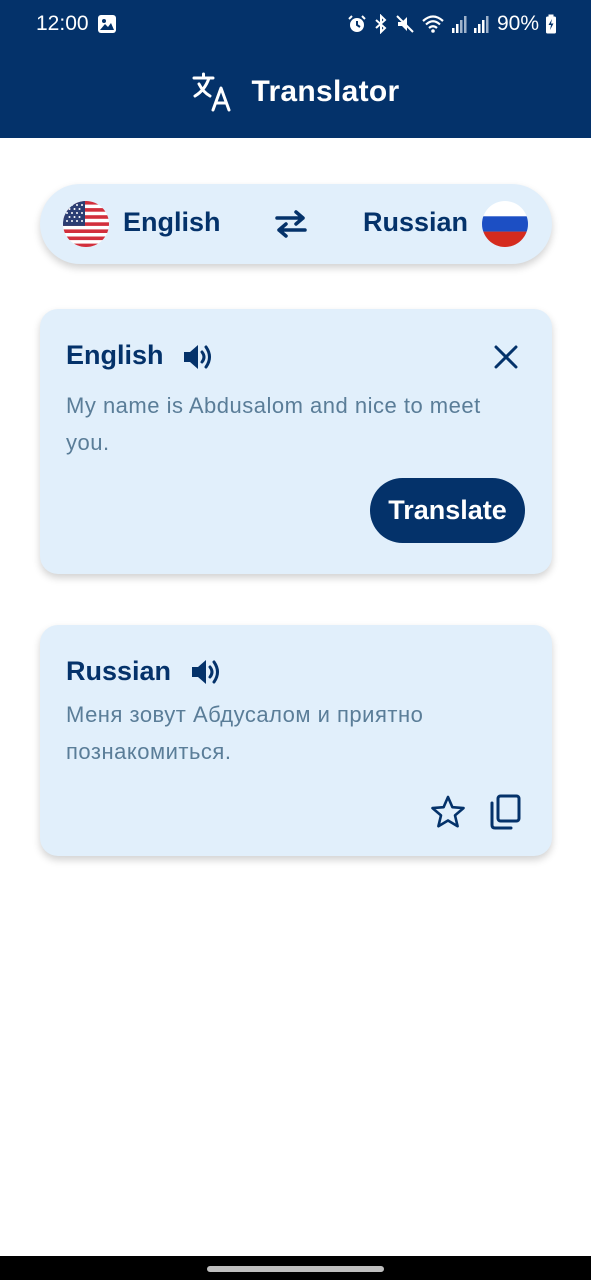 This screenshot has height=1280, width=591. What do you see at coordinates (119, 671) in the screenshot?
I see `output-language-title: Russian` at bounding box center [119, 671].